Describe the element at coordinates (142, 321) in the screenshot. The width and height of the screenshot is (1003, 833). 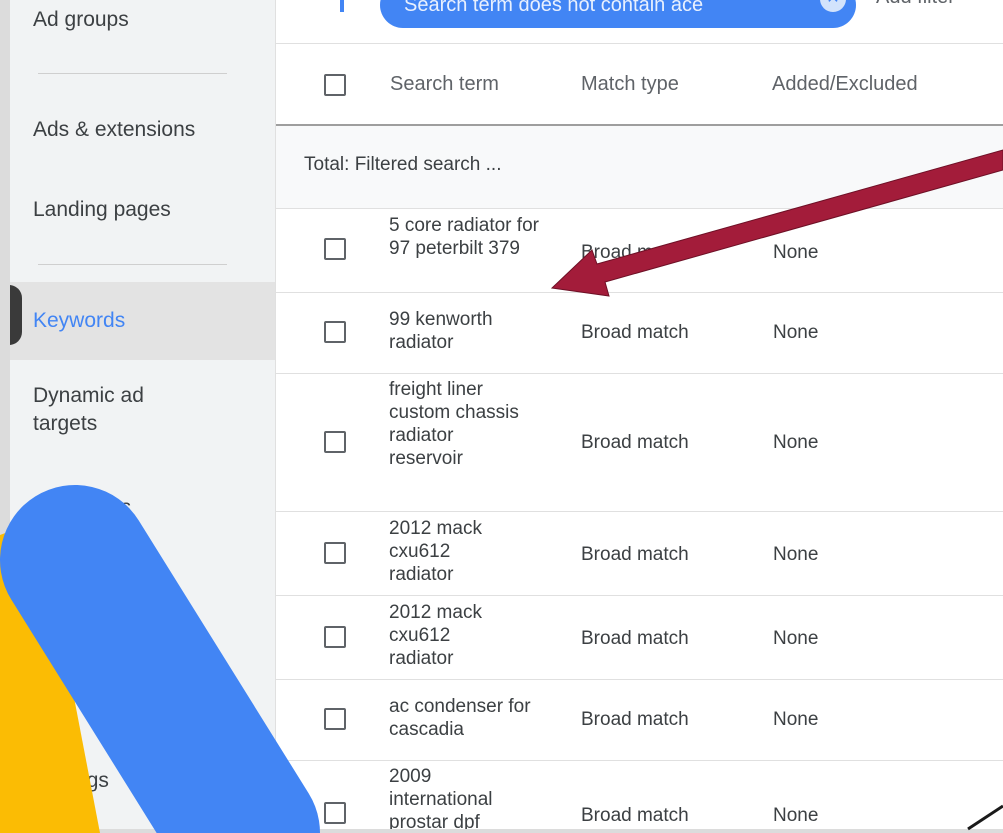
I see `sidebar-item-keywords: Keywords` at that location.